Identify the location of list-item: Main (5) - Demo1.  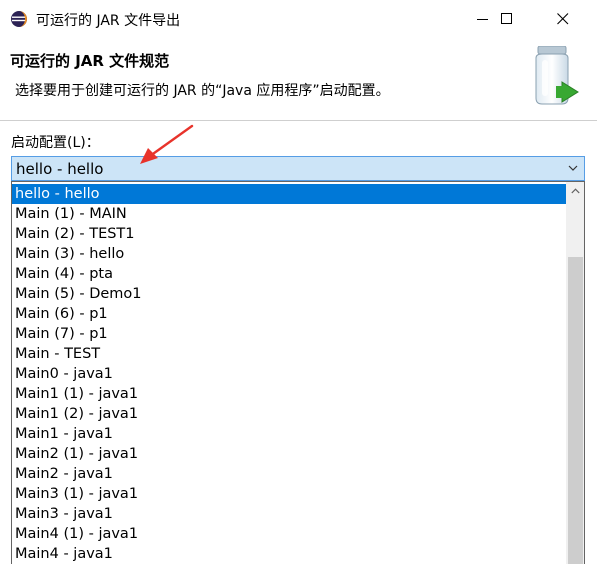
(289, 294).